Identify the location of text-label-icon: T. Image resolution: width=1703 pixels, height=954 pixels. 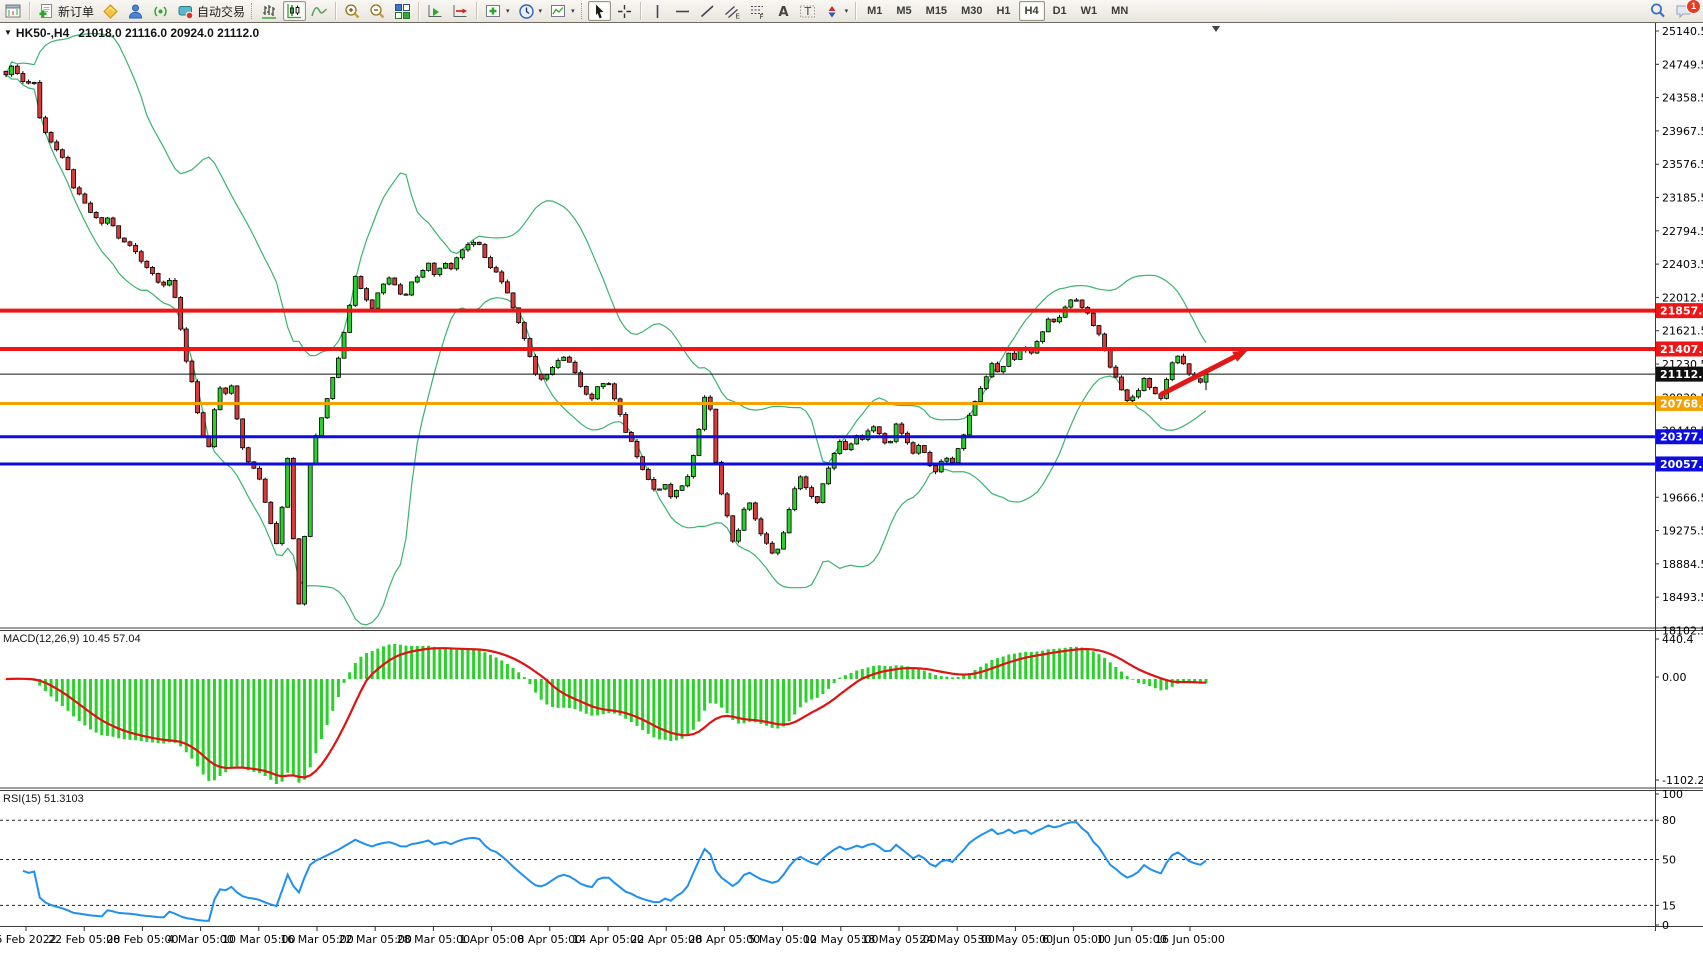
(807, 11).